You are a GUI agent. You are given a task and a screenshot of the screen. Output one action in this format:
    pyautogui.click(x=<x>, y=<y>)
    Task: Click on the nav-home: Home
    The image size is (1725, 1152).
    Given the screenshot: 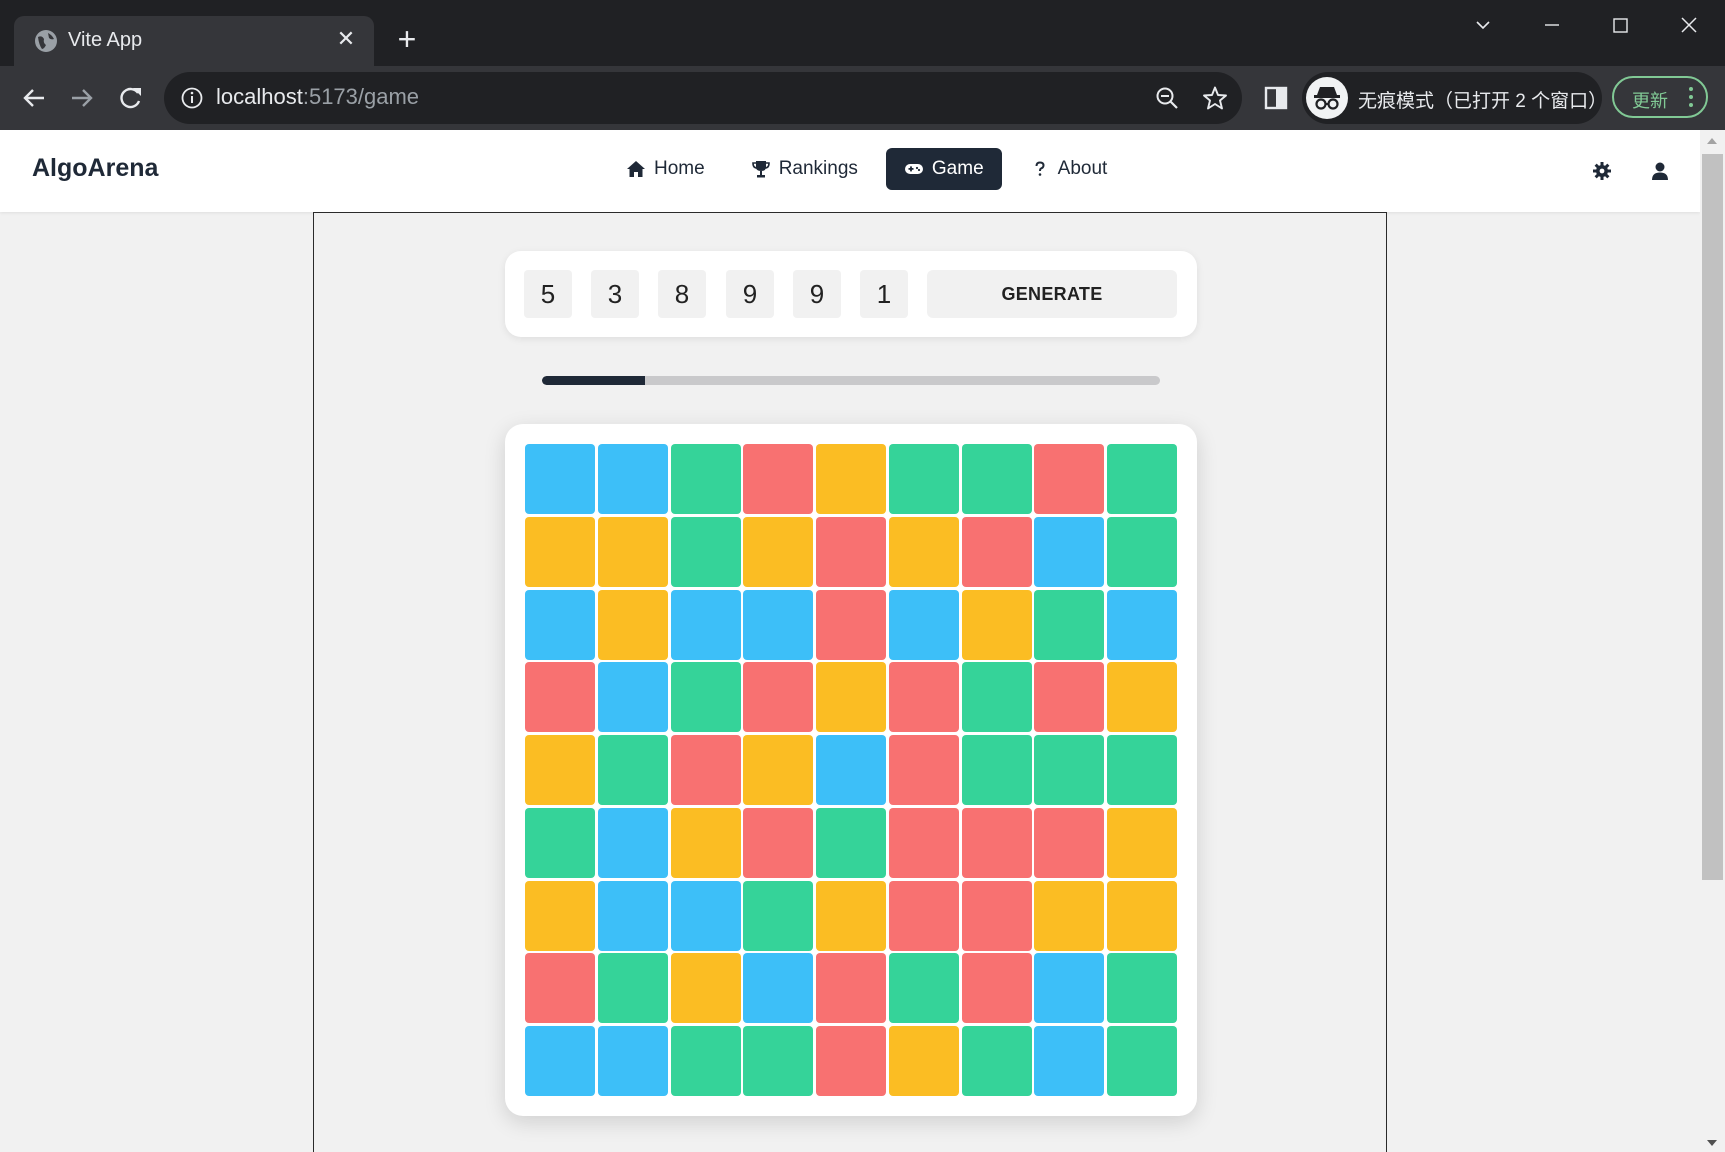 What is the action you would take?
    pyautogui.click(x=665, y=169)
    